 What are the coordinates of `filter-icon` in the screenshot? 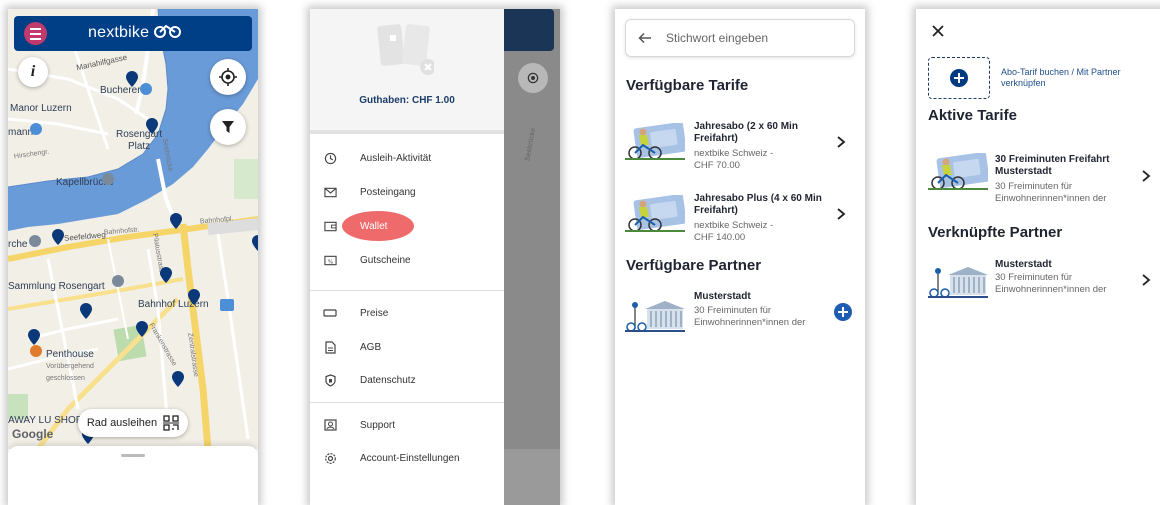 It's located at (228, 127).